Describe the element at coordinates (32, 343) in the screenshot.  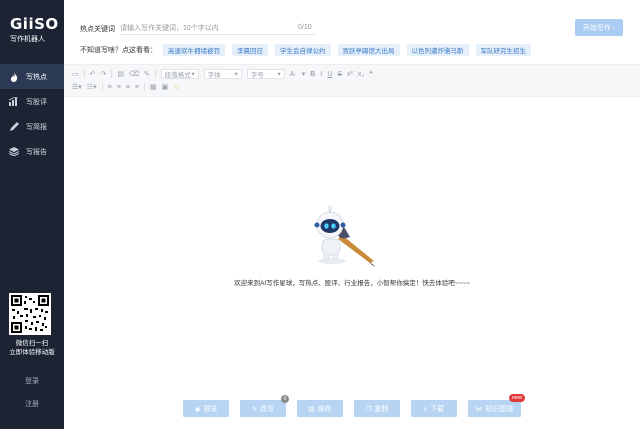
I see `qr-caption-line1: 微信扫一扫` at that location.